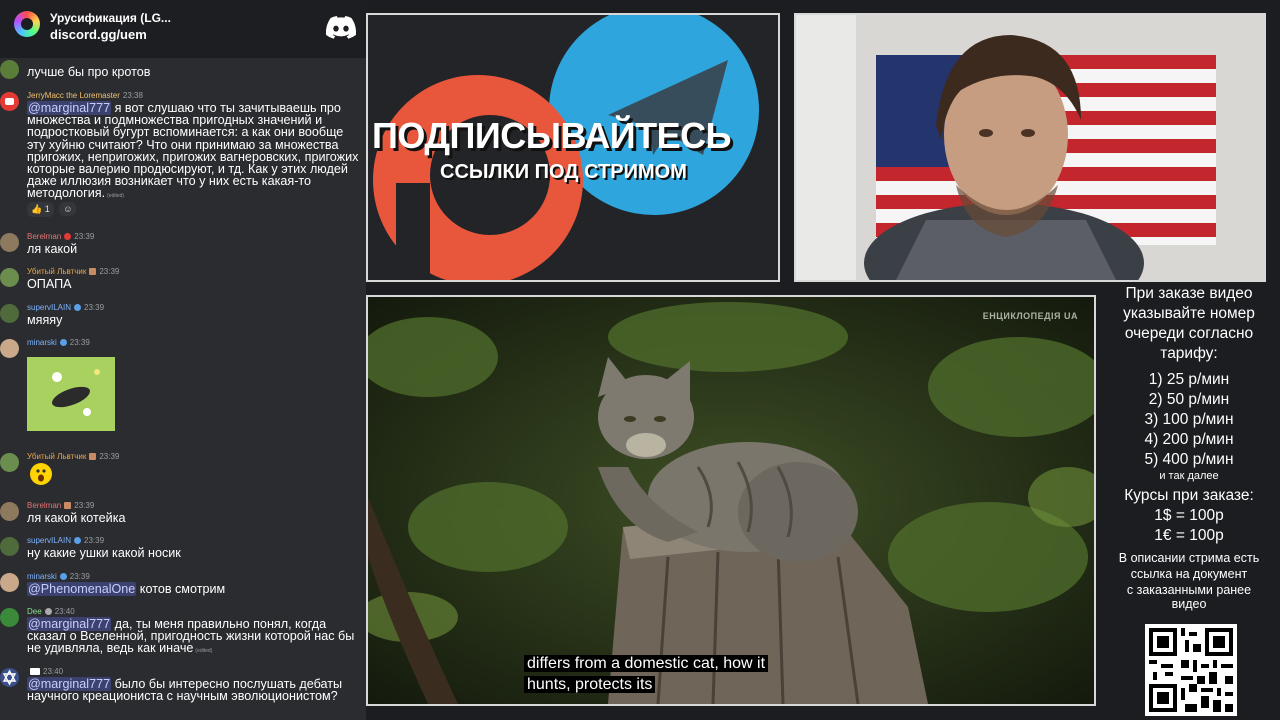 The image size is (1280, 720). I want to click on order-note-line: При заказе видео, so click(1189, 293).